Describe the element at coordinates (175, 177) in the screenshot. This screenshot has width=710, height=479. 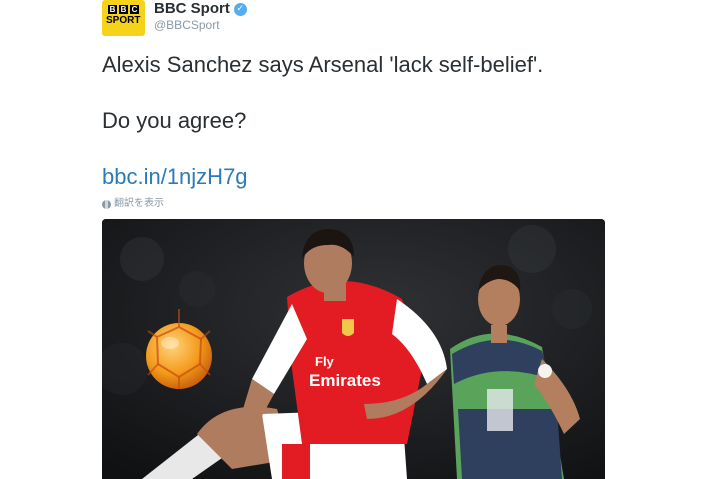
I see `tweet-link: bbc.in/1njzH7g` at that location.